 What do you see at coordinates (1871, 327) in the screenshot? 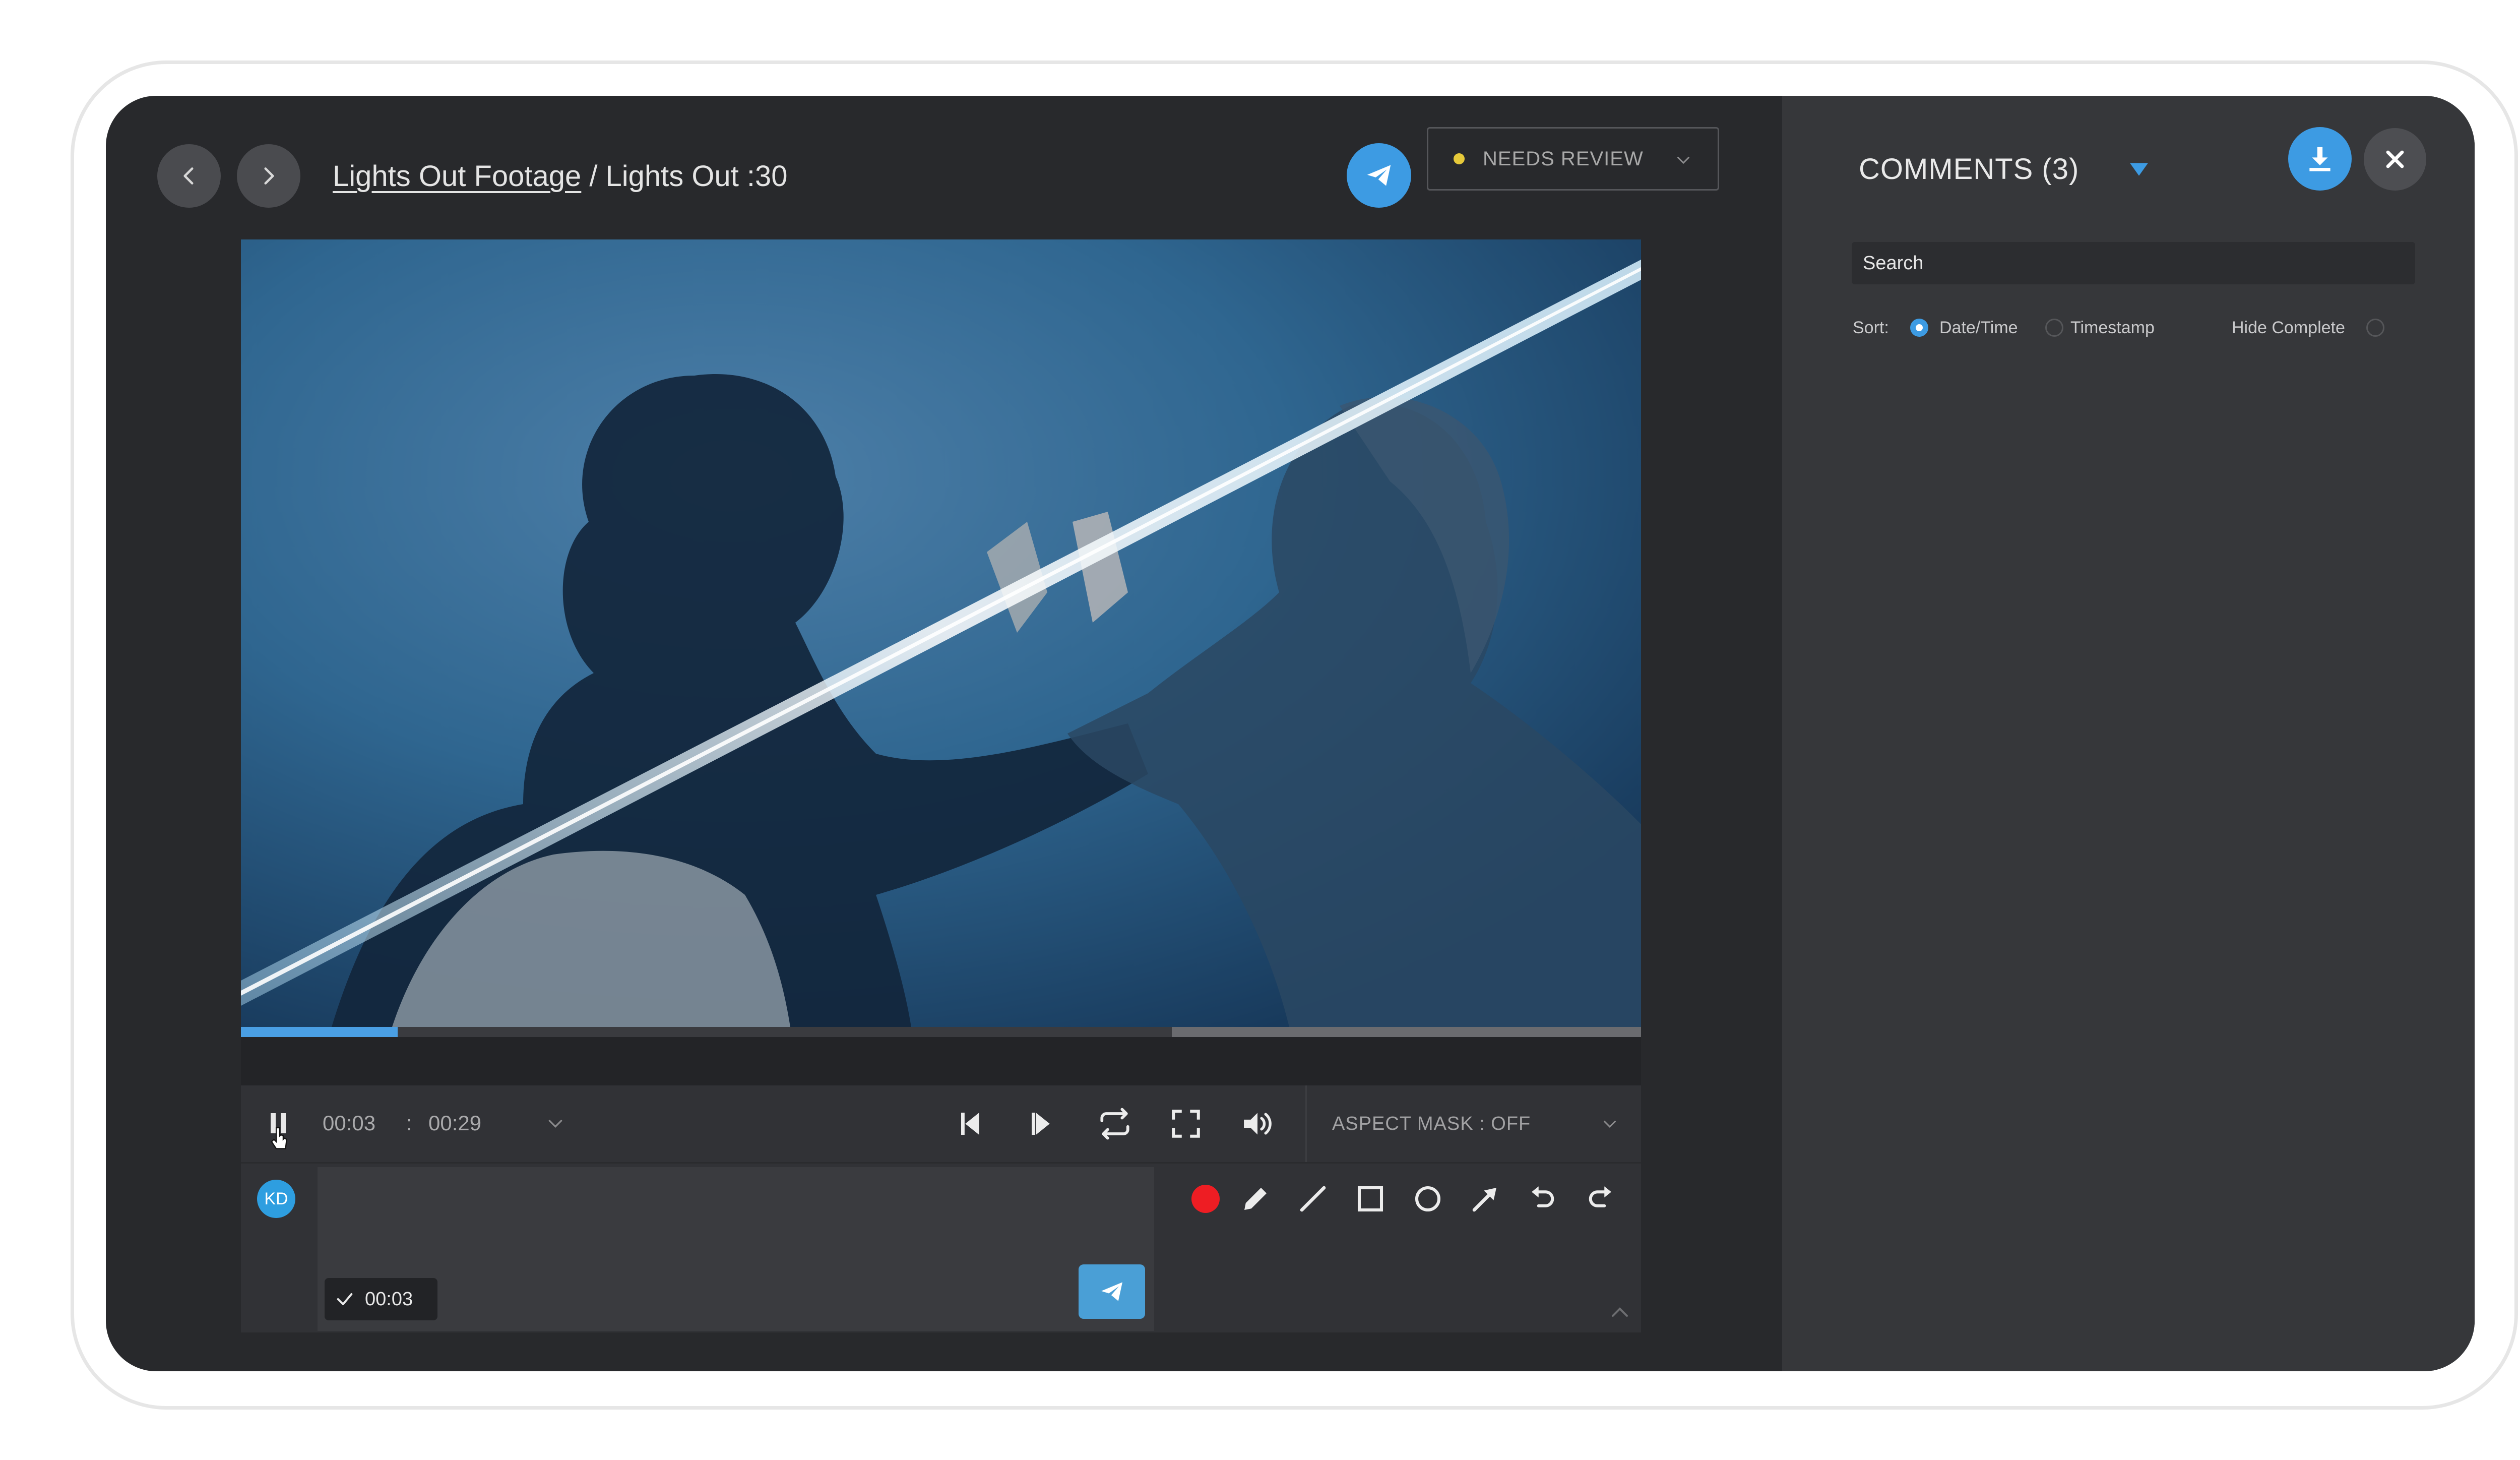
I see `sort-label: Sort:` at bounding box center [1871, 327].